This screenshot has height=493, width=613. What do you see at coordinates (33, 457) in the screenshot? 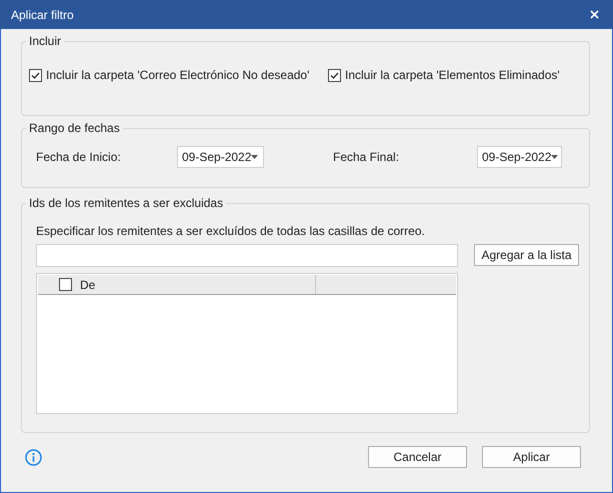
I see `info-icon` at bounding box center [33, 457].